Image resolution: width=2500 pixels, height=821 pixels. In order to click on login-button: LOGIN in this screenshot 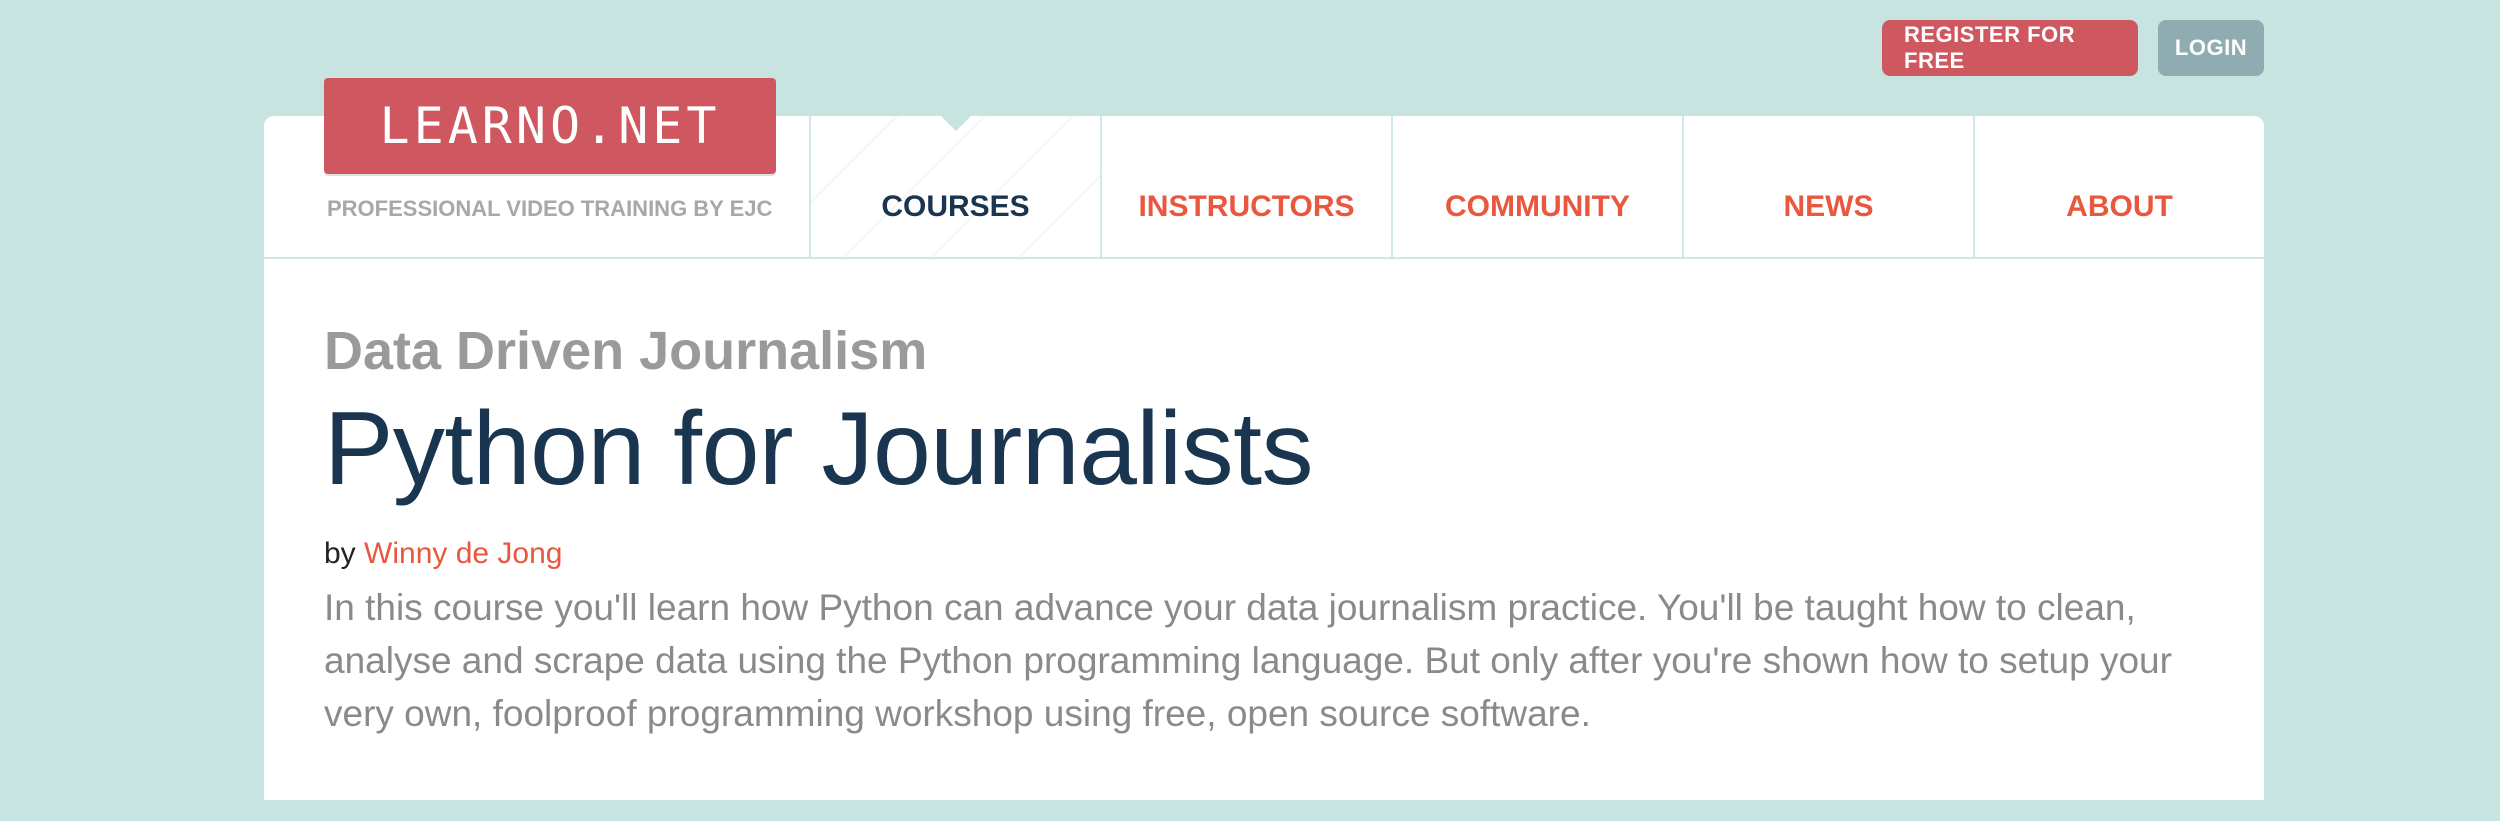, I will do `click(2211, 48)`.